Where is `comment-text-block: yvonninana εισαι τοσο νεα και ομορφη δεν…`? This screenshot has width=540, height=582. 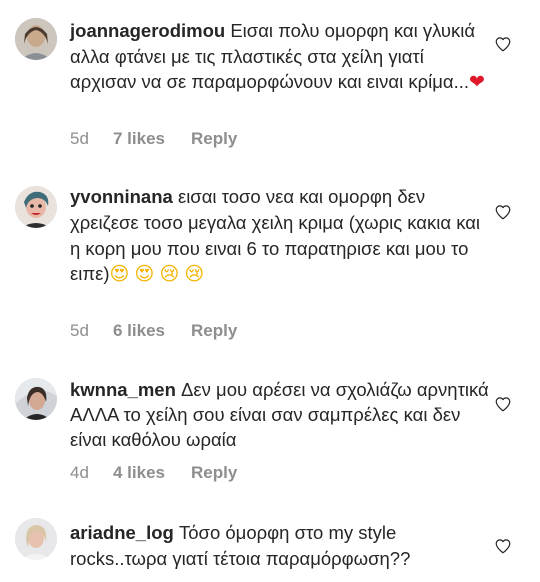
comment-text-block: yvonninana εισαι τοσο νεα και ομορφη δεν… is located at coordinates (280, 236).